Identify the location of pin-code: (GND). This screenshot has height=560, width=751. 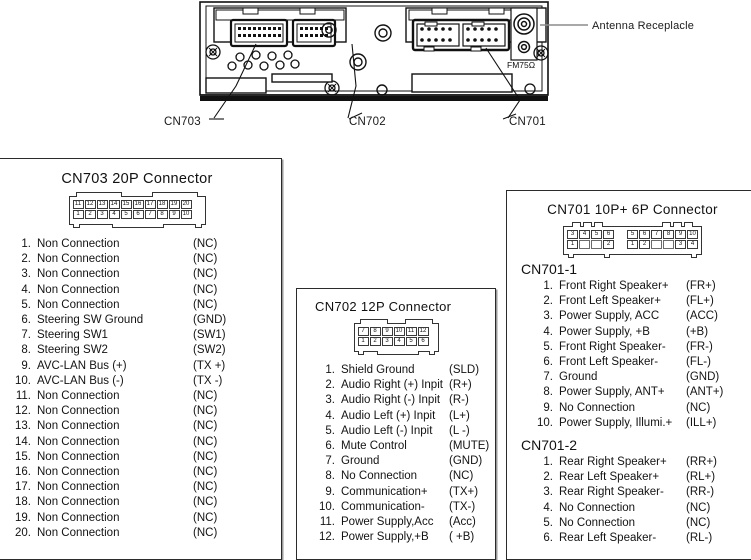
(210, 320).